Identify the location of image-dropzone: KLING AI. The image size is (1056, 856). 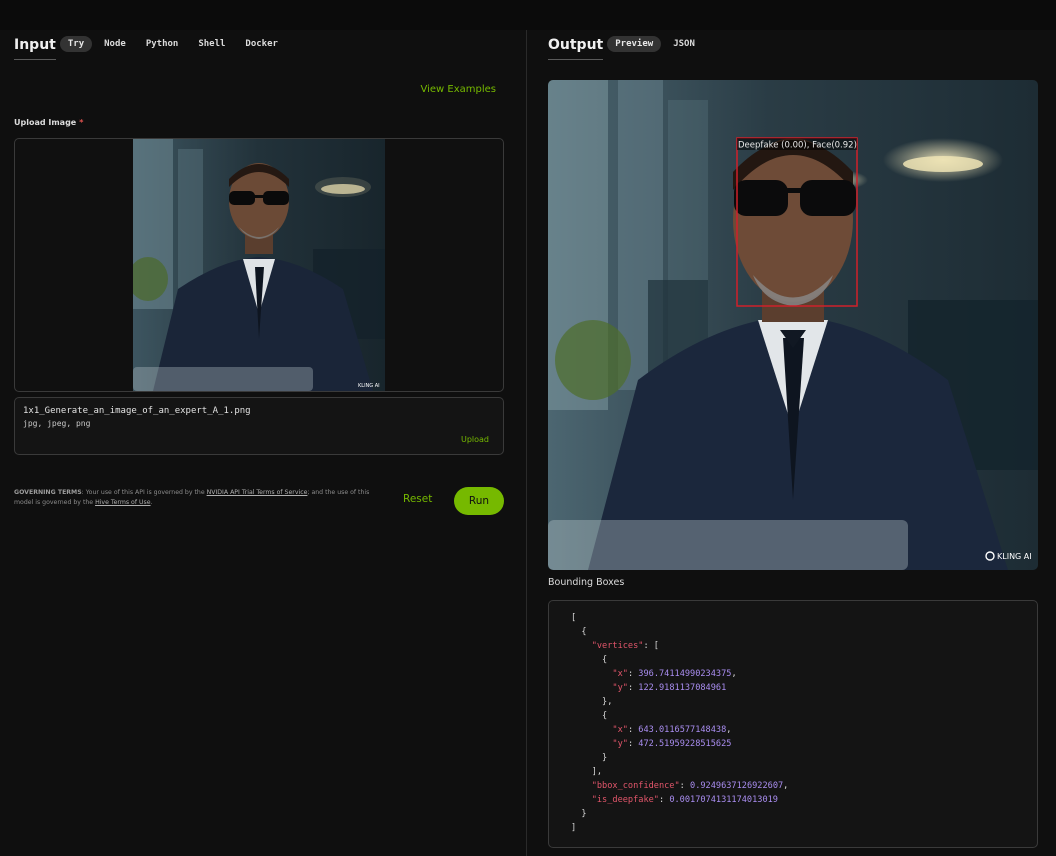
(259, 265).